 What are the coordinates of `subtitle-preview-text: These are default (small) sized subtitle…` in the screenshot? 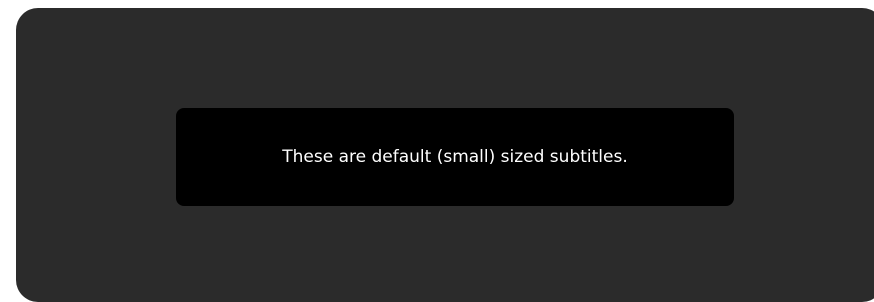 It's located at (455, 156).